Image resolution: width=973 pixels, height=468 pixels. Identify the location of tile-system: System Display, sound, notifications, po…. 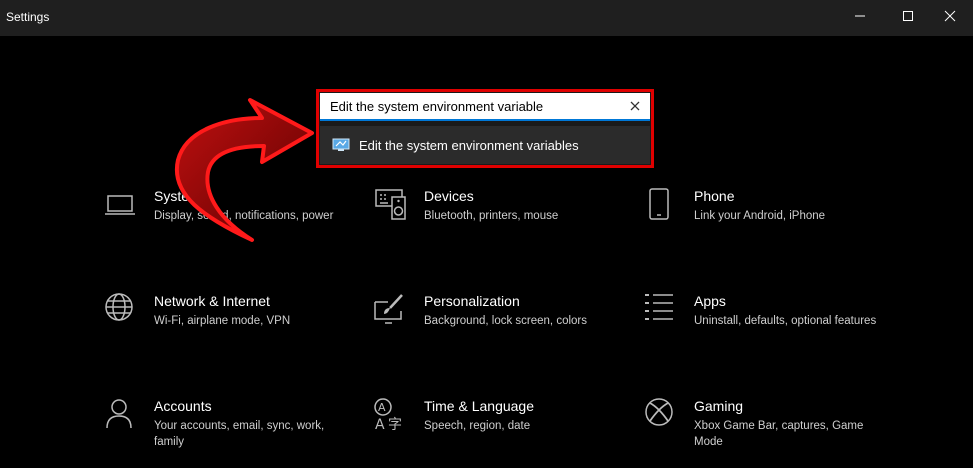
(229, 223).